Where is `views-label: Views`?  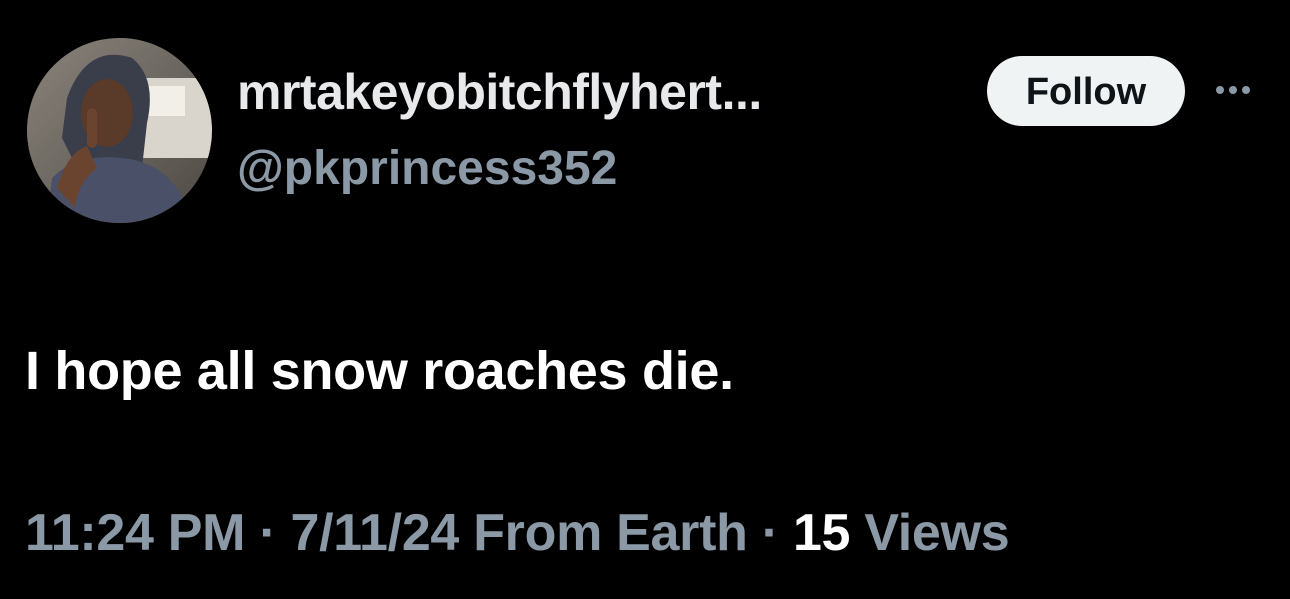
views-label: Views is located at coordinates (936, 533).